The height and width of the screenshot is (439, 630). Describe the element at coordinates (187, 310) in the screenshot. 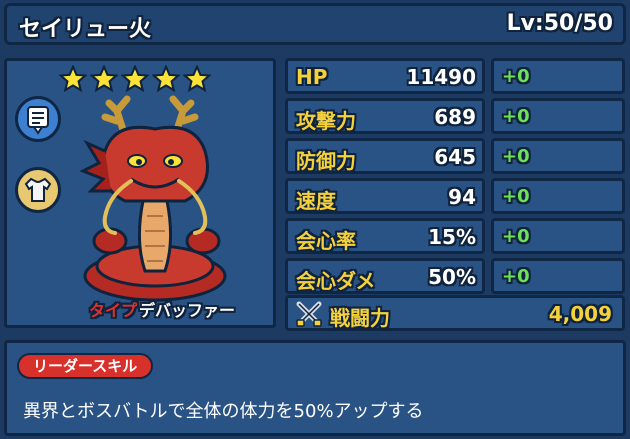

I see `type-value: デバッファー` at that location.